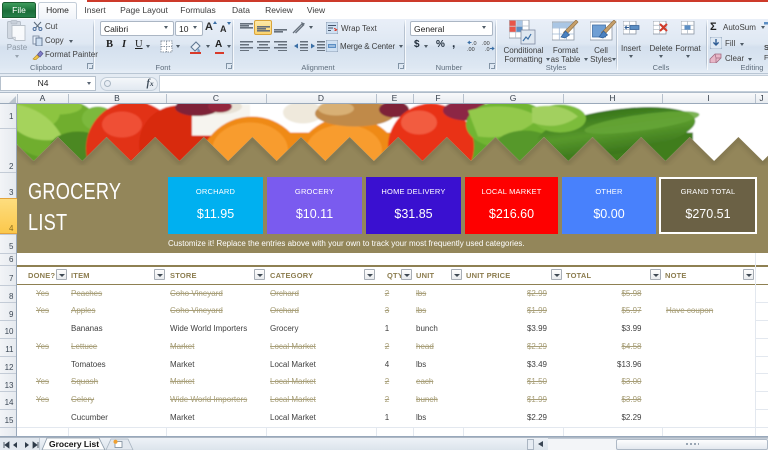  I want to click on svg-text: .00, so click(471, 49).